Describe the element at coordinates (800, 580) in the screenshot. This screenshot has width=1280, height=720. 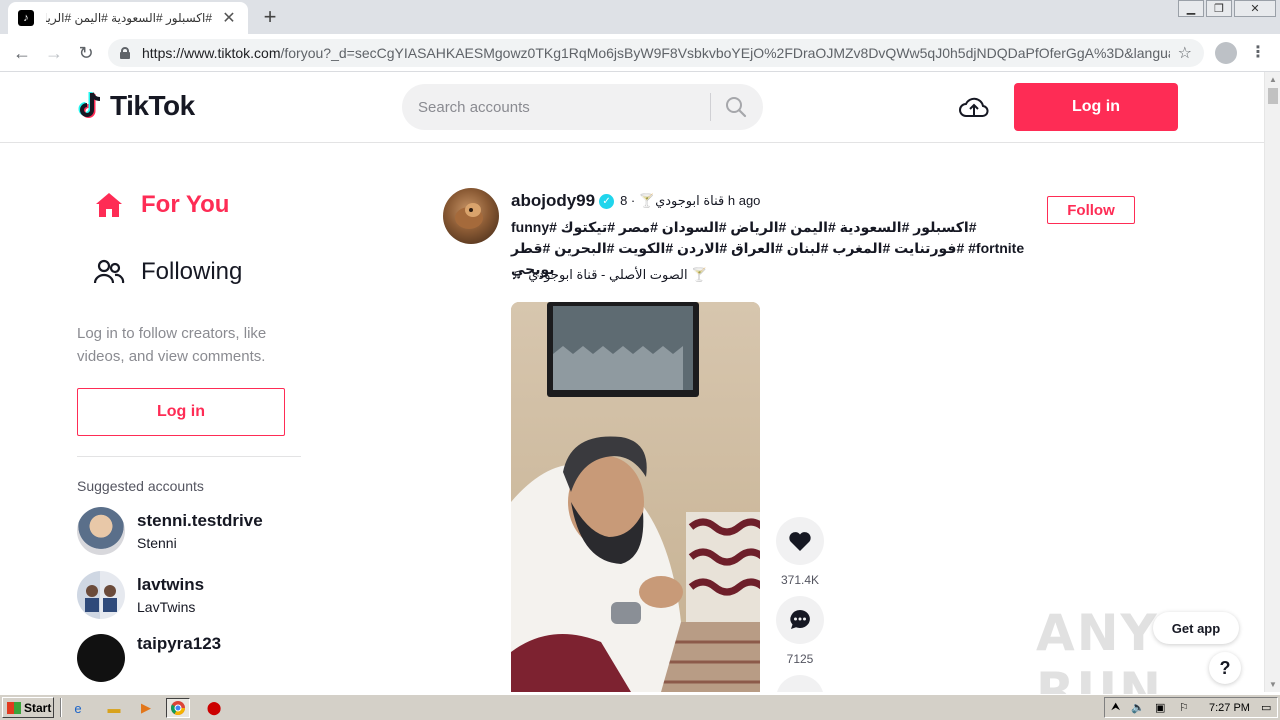
I see `like-count: 371.4K` at that location.